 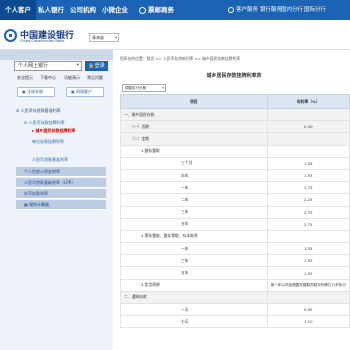 What do you see at coordinates (194, 285) in the screenshot?
I see `row-item-cell: 3.定活两便` at bounding box center [194, 285].